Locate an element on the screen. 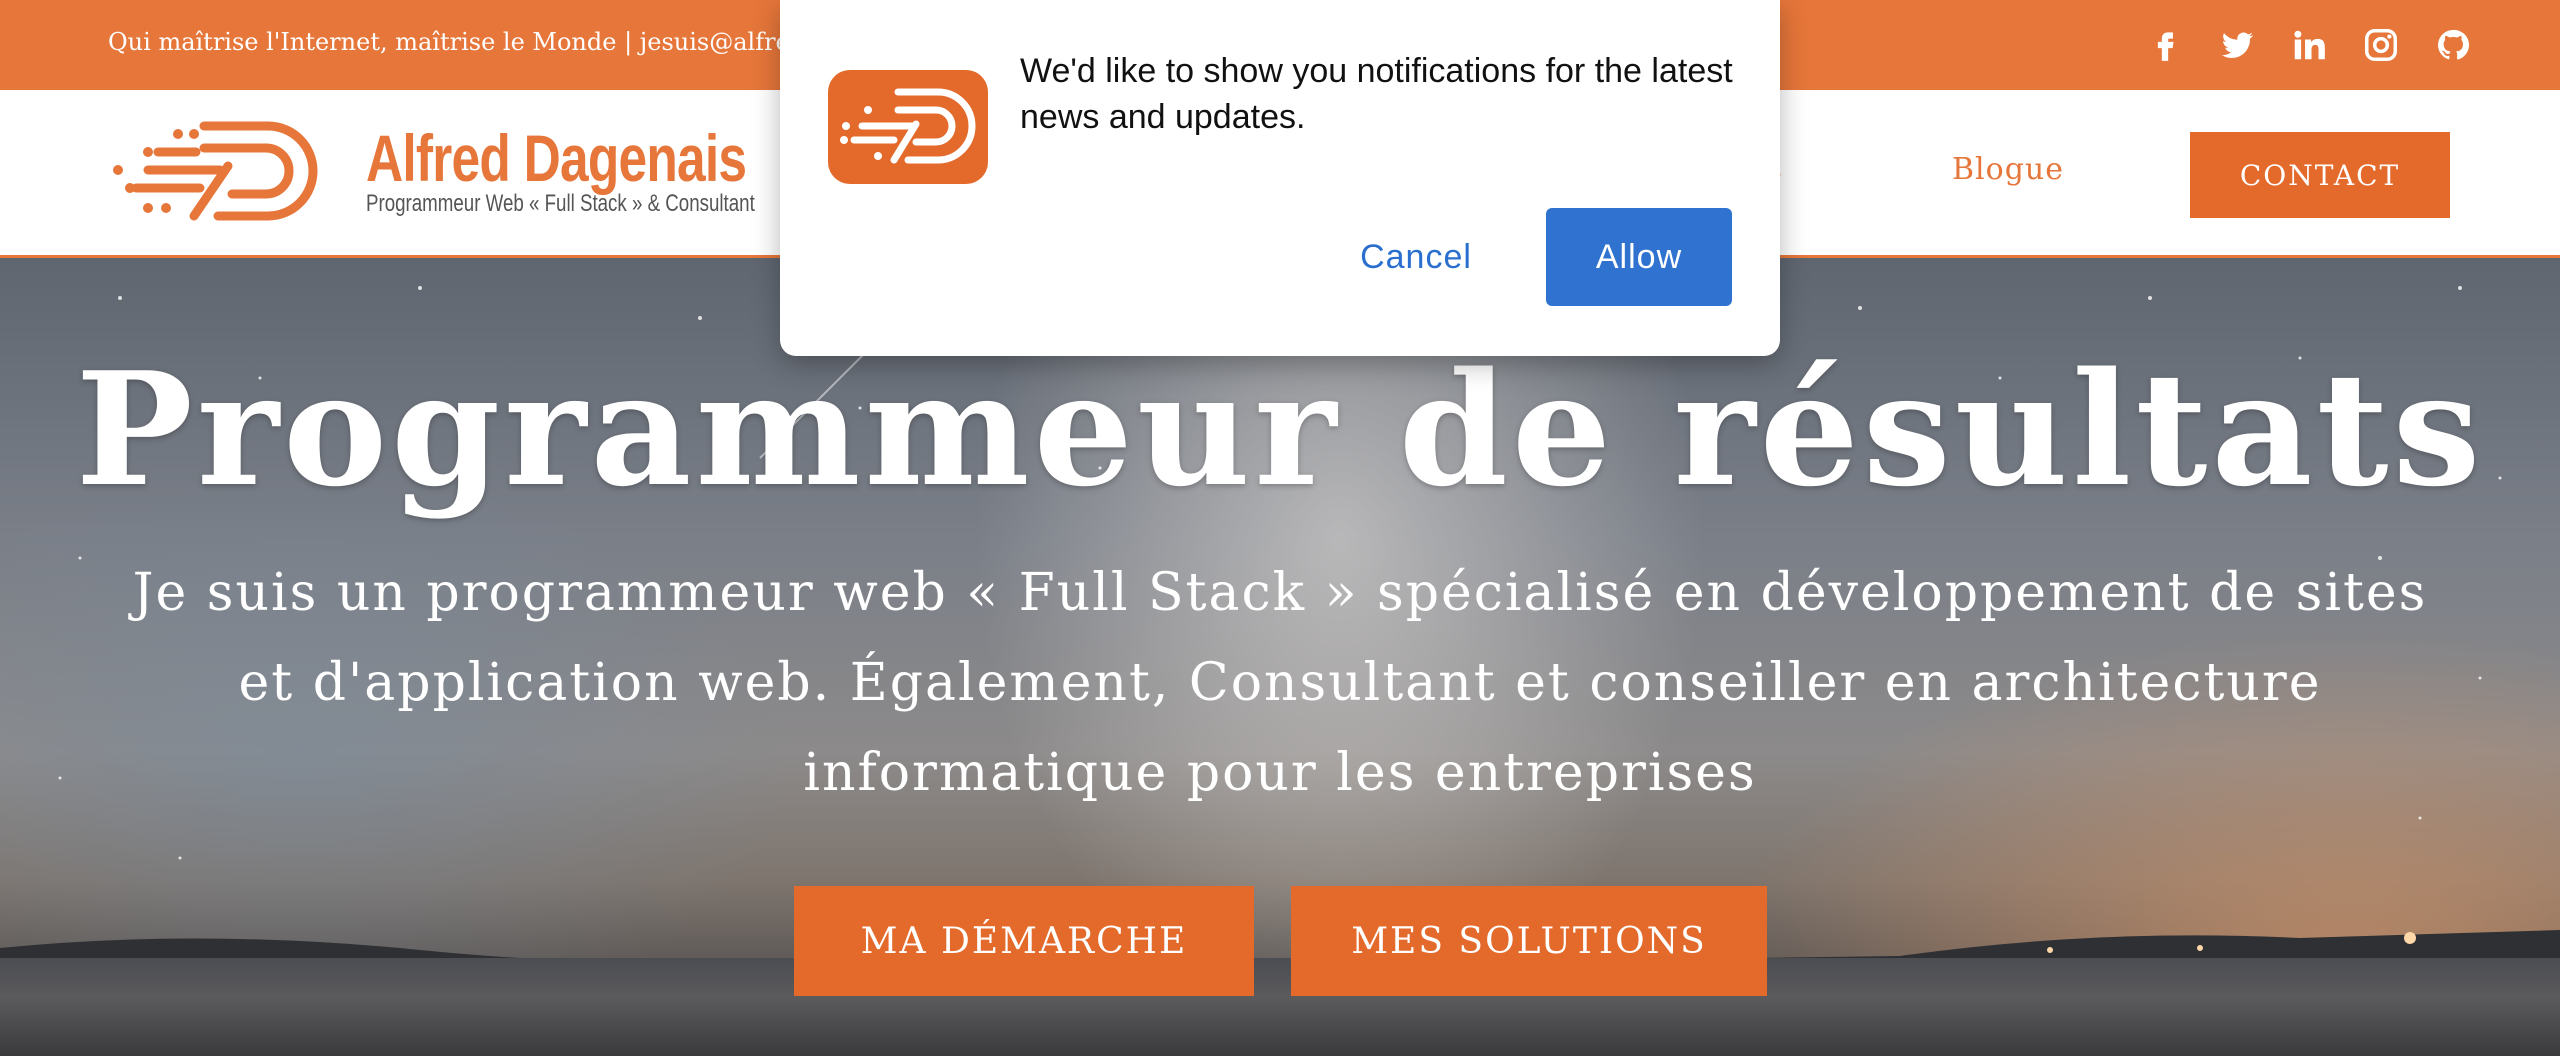 The height and width of the screenshot is (1056, 2560). facebook-icon is located at coordinates (2165, 45).